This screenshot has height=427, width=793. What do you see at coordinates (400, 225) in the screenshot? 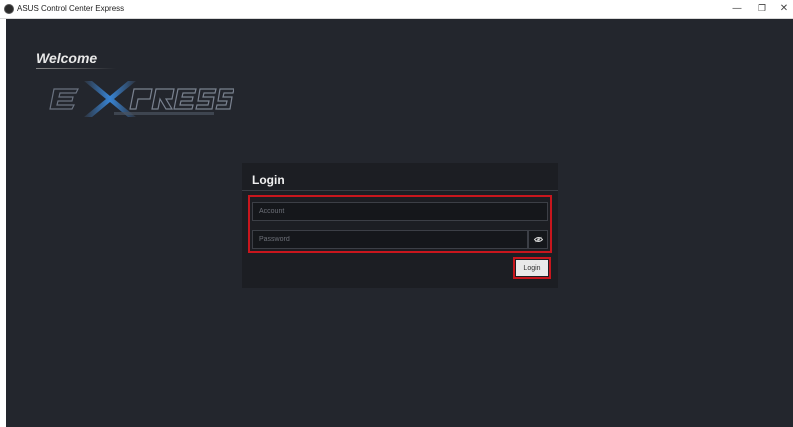
I see `login-panel: Login Login` at bounding box center [400, 225].